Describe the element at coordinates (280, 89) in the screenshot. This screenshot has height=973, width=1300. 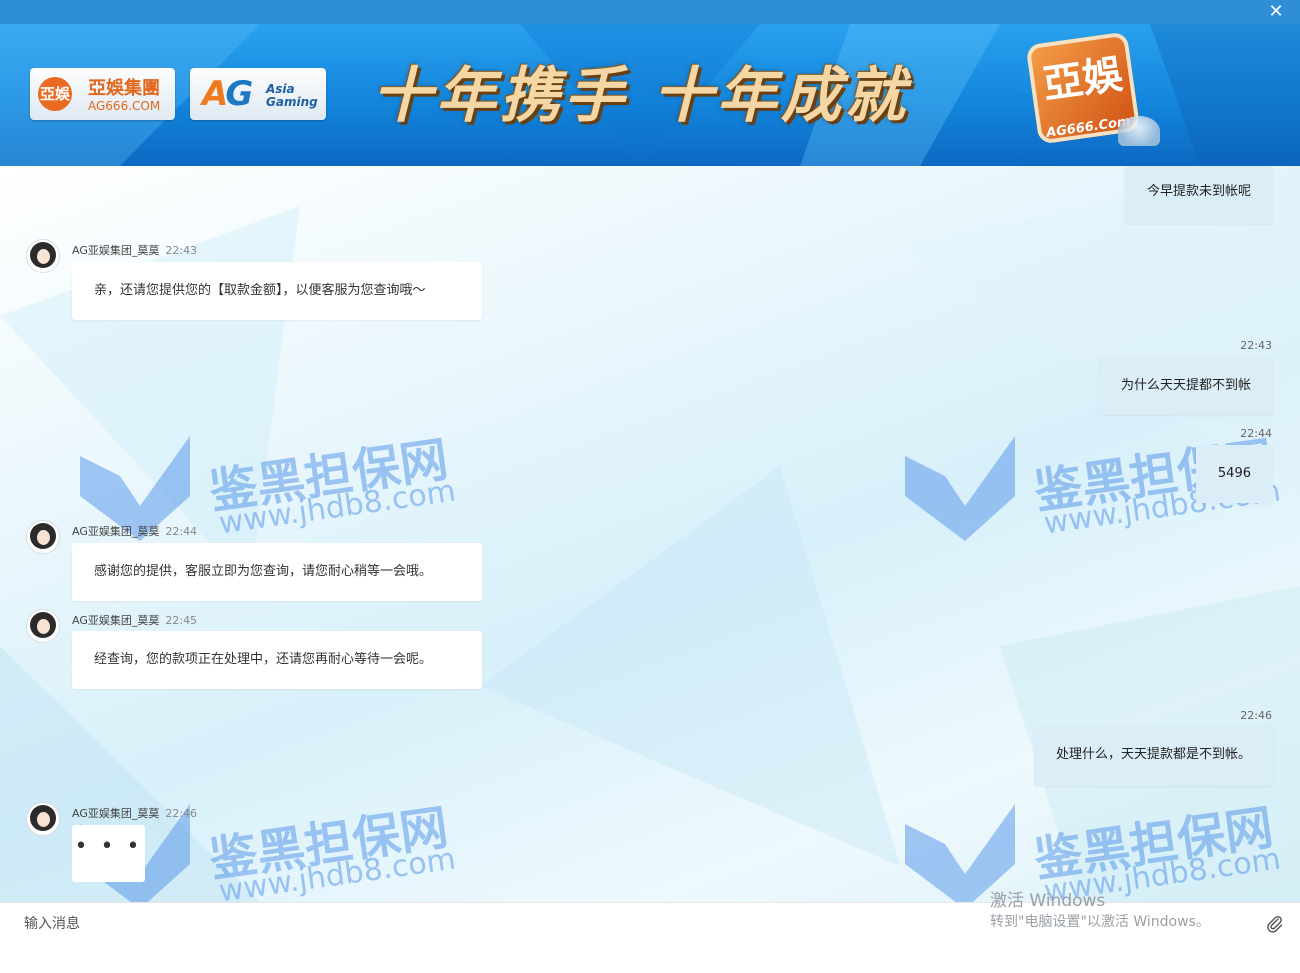
I see `asia-gaming-line1: Asia` at that location.